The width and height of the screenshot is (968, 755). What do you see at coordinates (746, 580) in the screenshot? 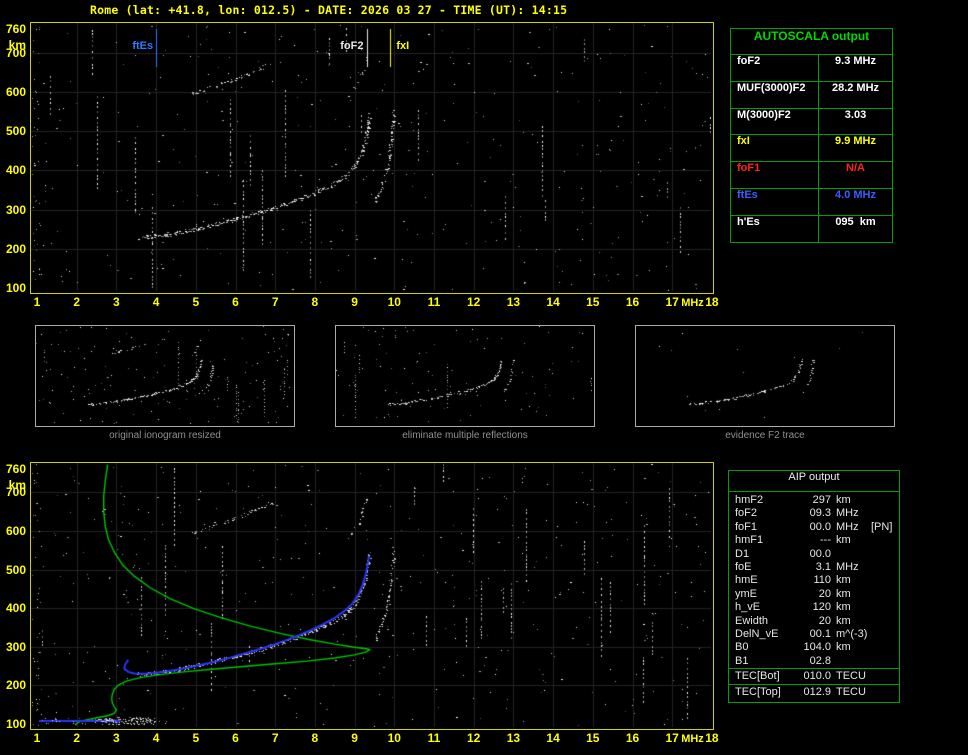
I see `aip-row-name: hmE` at bounding box center [746, 580].